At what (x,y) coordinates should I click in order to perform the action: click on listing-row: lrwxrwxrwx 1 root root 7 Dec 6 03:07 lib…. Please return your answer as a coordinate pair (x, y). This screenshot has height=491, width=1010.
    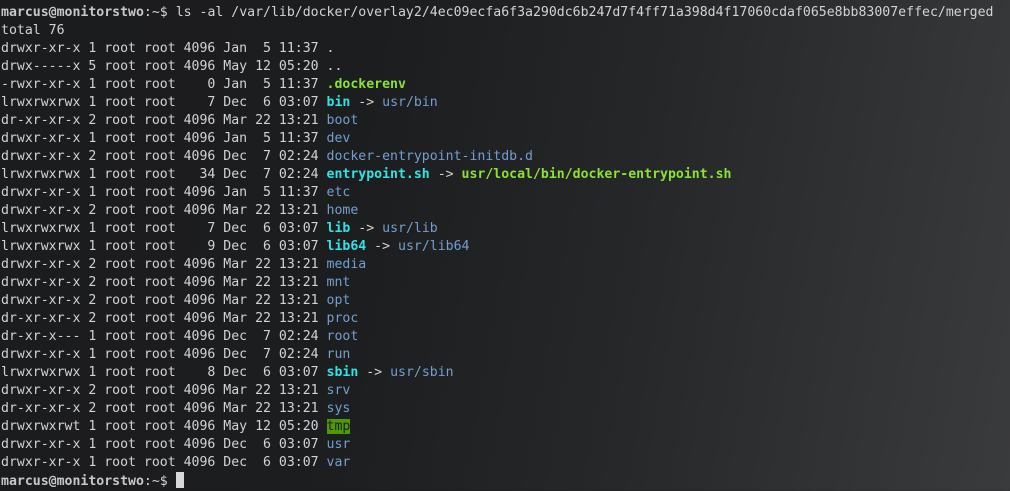
    Looking at the image, I should click on (505, 229).